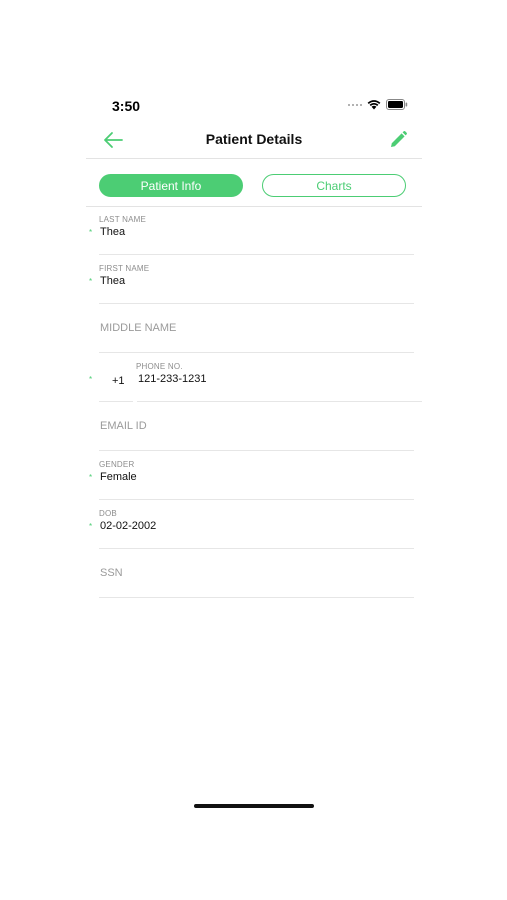 This screenshot has height=900, width=507. What do you see at coordinates (172, 379) in the screenshot?
I see `phone-value: 121-233-1231` at bounding box center [172, 379].